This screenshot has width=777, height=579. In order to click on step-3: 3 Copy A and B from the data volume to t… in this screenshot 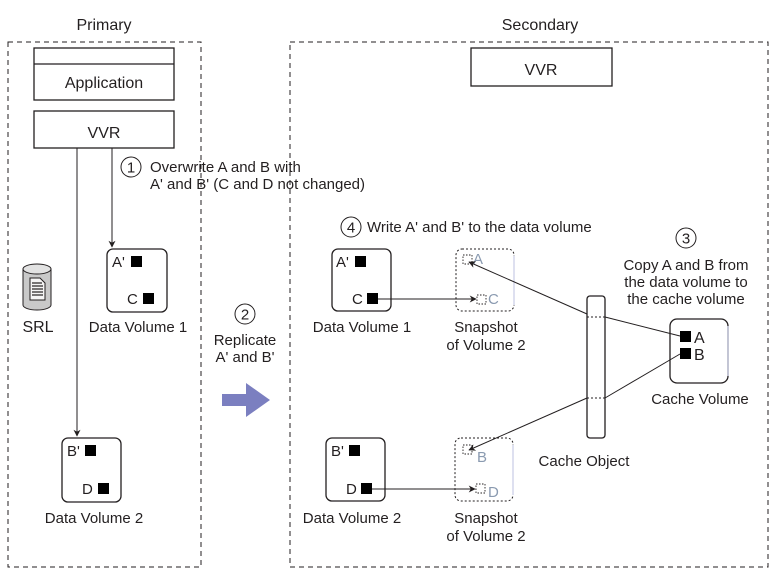, I will do `click(686, 267)`.